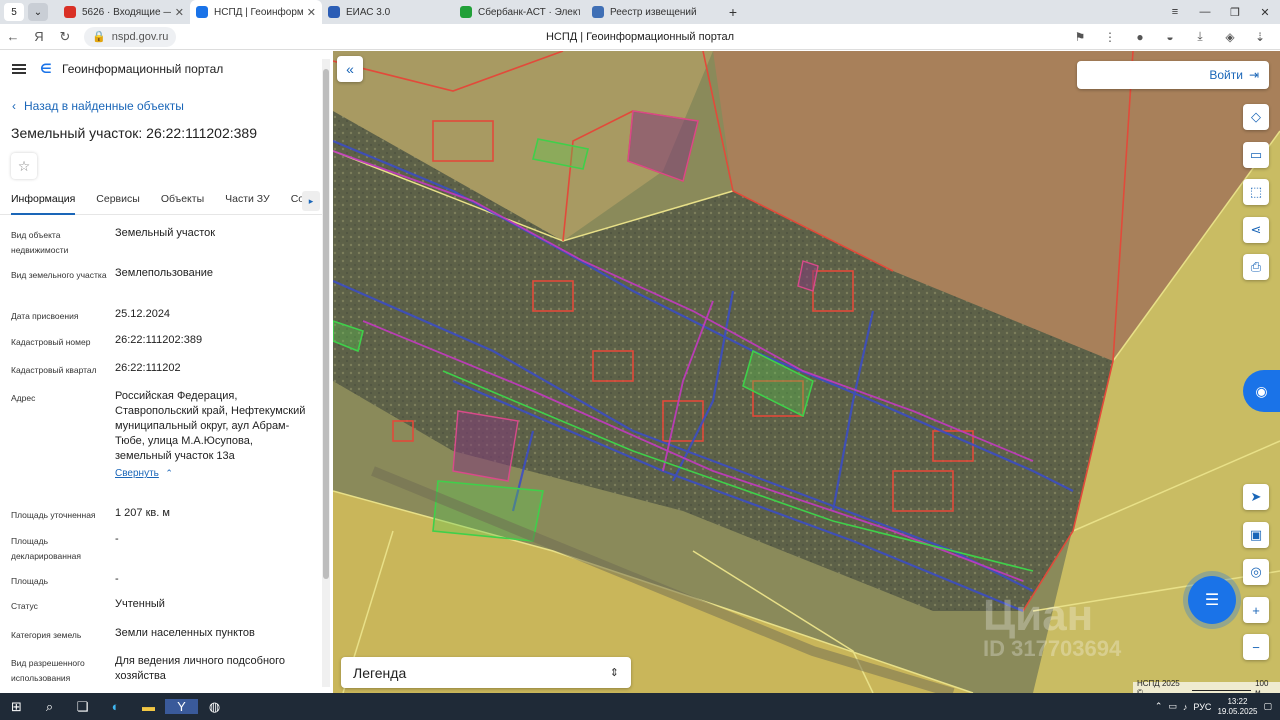 The height and width of the screenshot is (720, 1280). I want to click on property-row: Категория земель Земли населенных пунктов, so click(166, 639).